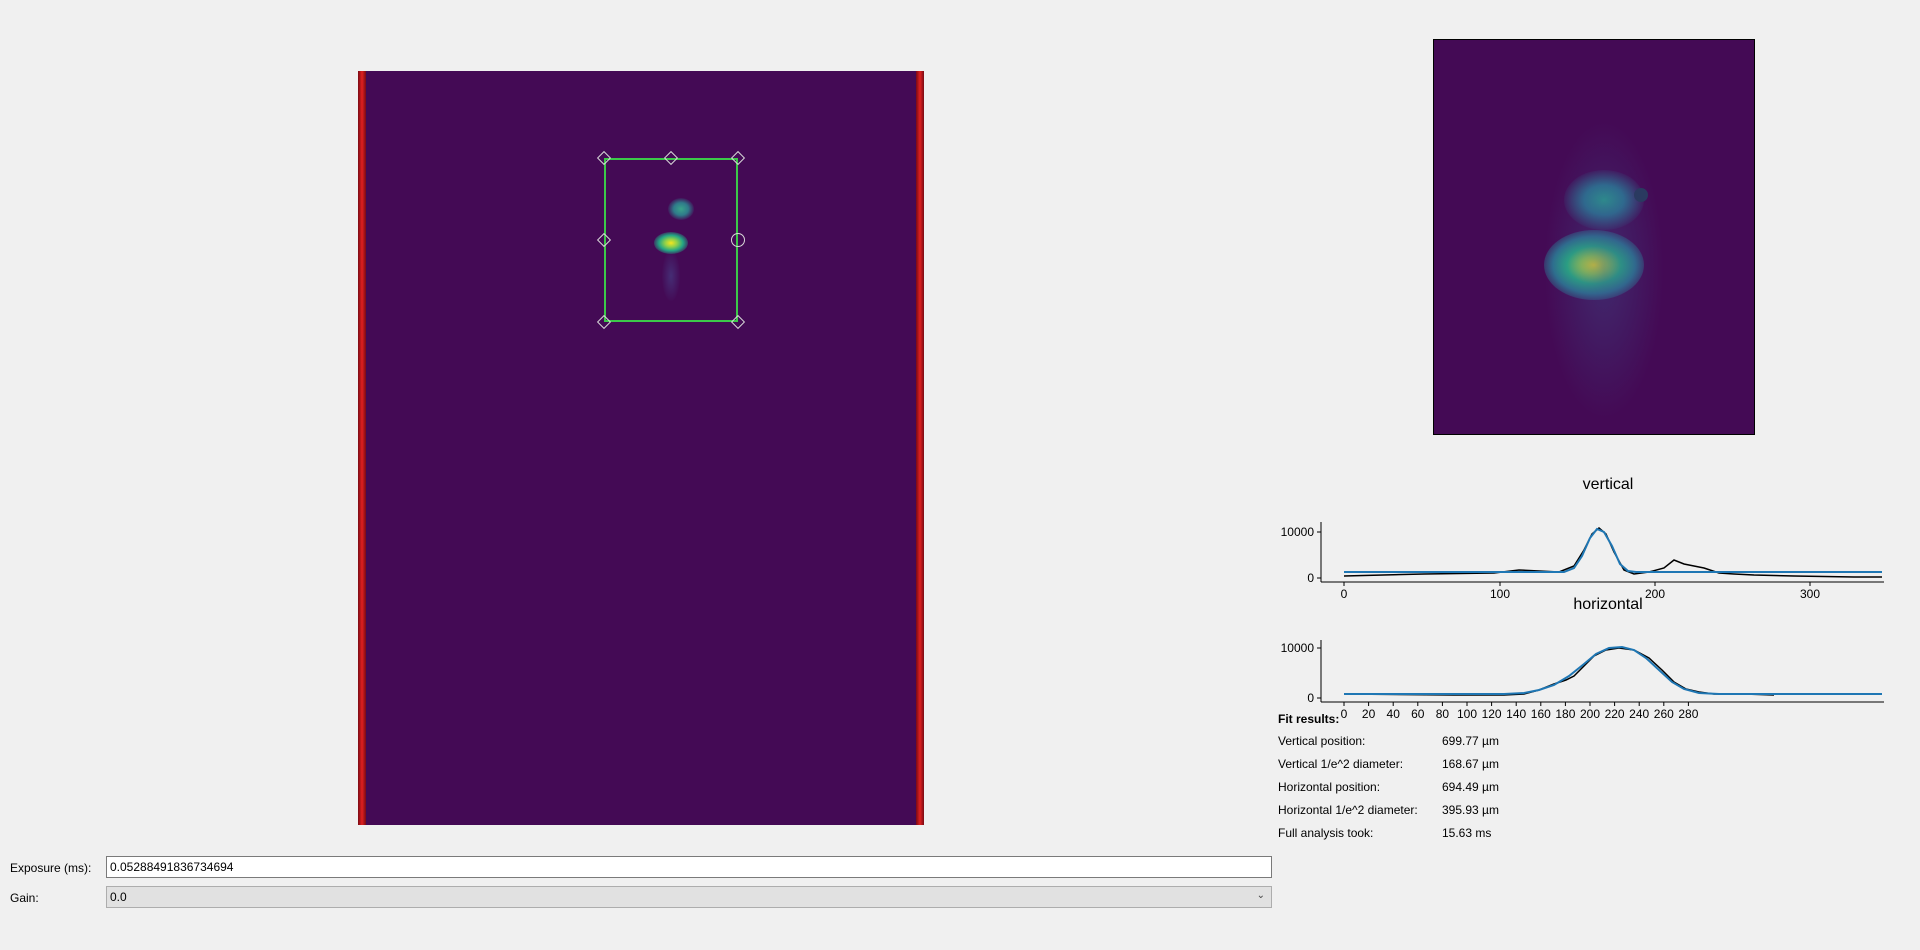  Describe the element at coordinates (1664, 714) in the screenshot. I see `x-tick-260: 260` at that location.